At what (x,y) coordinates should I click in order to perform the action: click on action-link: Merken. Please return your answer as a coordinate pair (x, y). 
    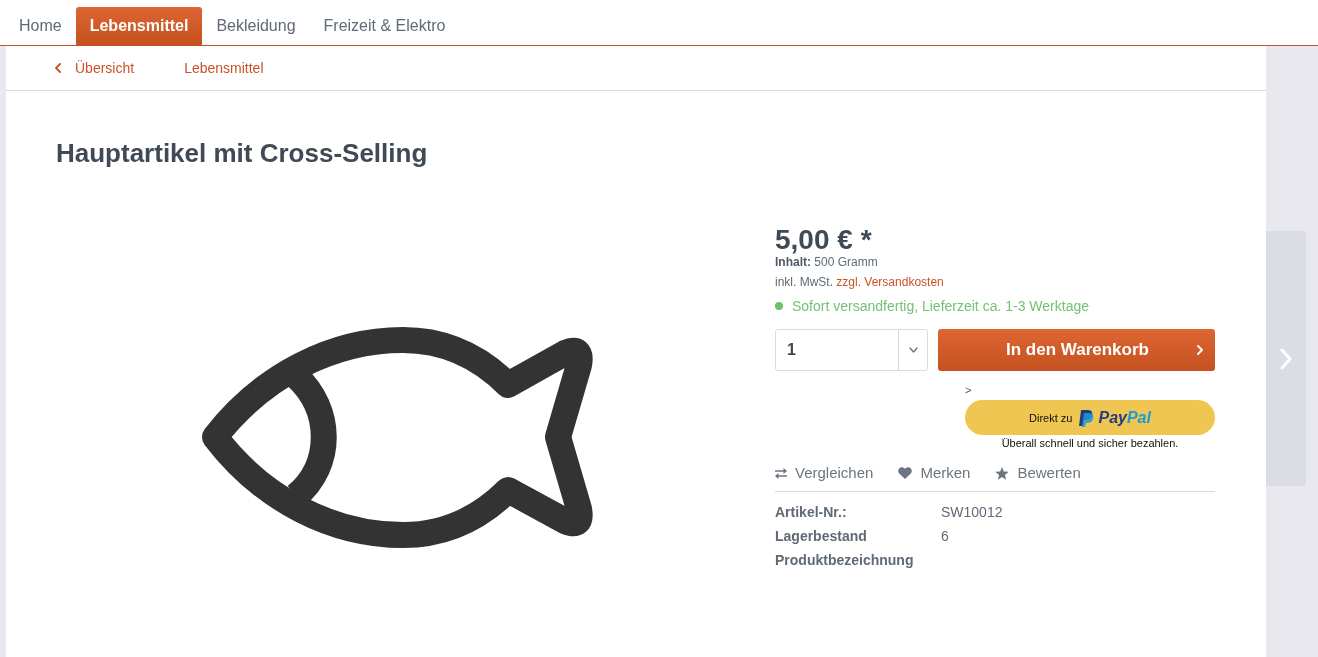
    Looking at the image, I should click on (934, 473).